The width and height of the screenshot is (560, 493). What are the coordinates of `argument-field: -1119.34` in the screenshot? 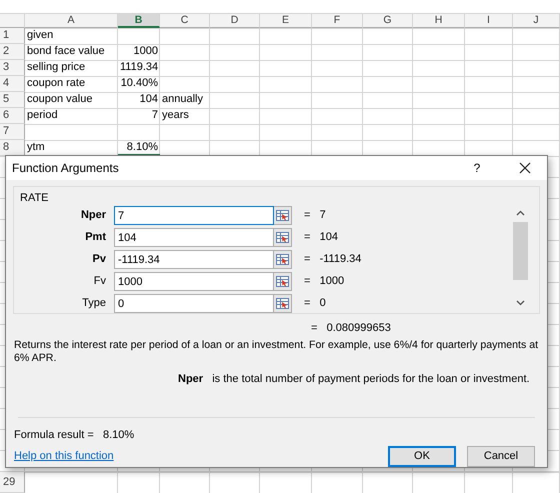 It's located at (194, 259).